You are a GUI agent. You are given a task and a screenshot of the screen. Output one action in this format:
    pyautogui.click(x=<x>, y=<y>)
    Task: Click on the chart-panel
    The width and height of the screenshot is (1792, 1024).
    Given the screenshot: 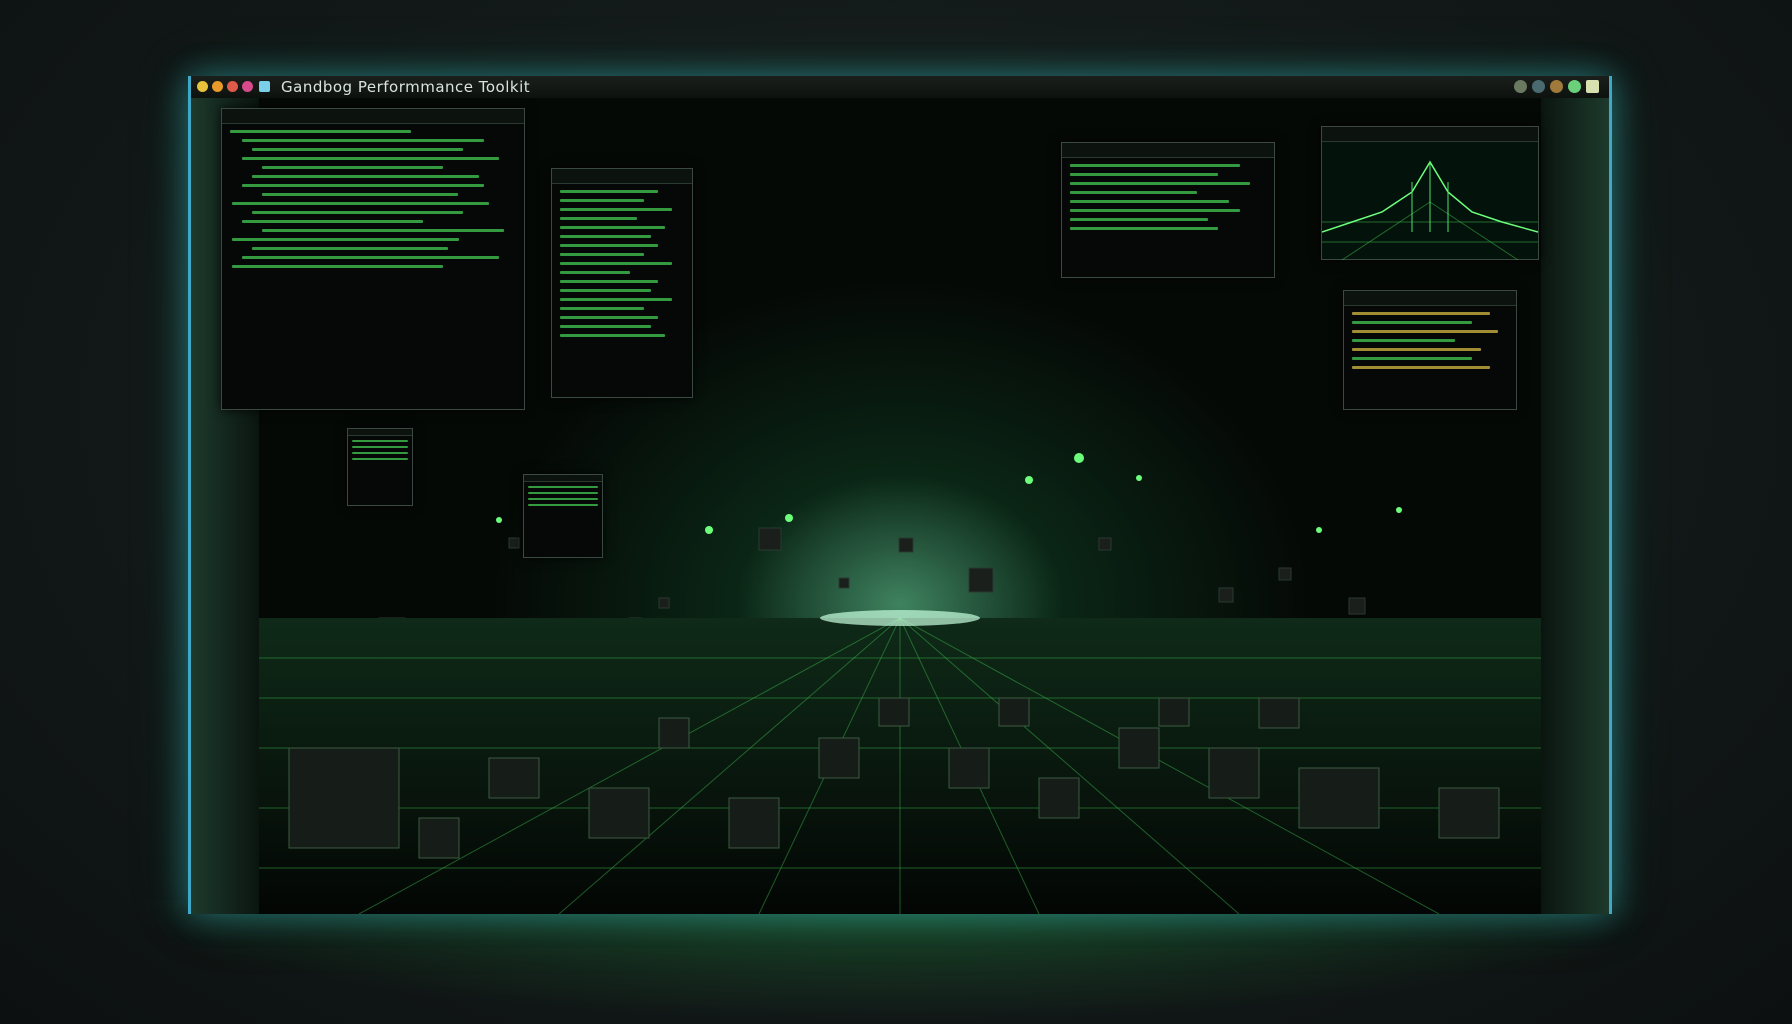 What is the action you would take?
    pyautogui.click(x=1430, y=193)
    